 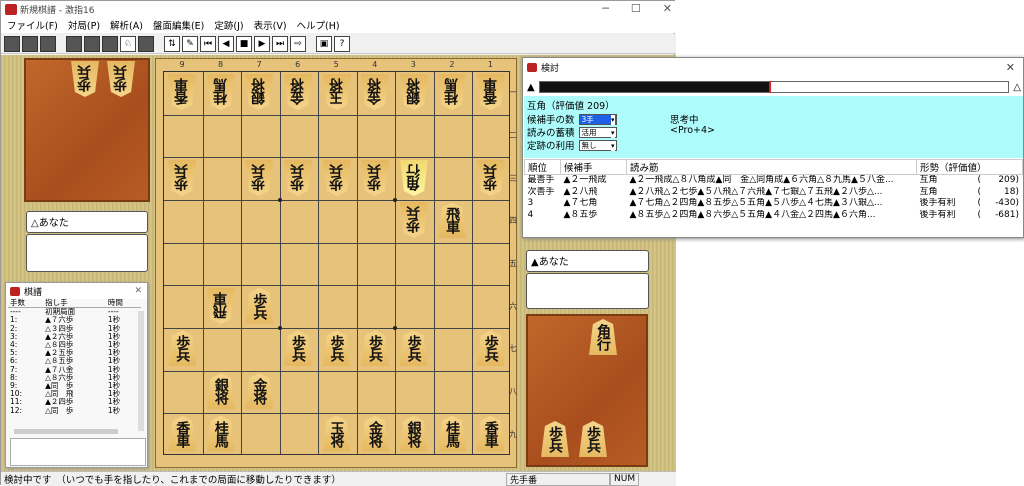 I want to click on kifu-row: 8: △８六歩 1秒, so click(x=74, y=377).